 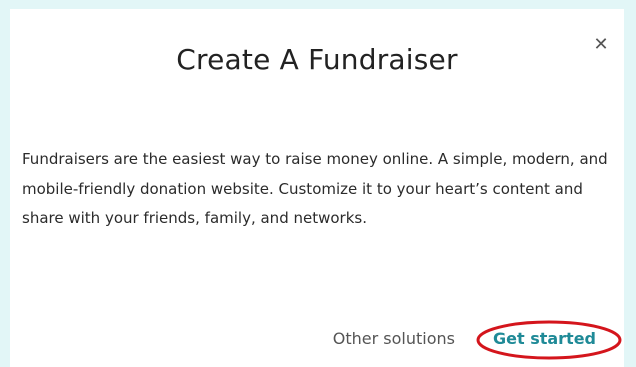 What do you see at coordinates (317, 59) in the screenshot?
I see `dialog-title: Create A Fundraiser` at bounding box center [317, 59].